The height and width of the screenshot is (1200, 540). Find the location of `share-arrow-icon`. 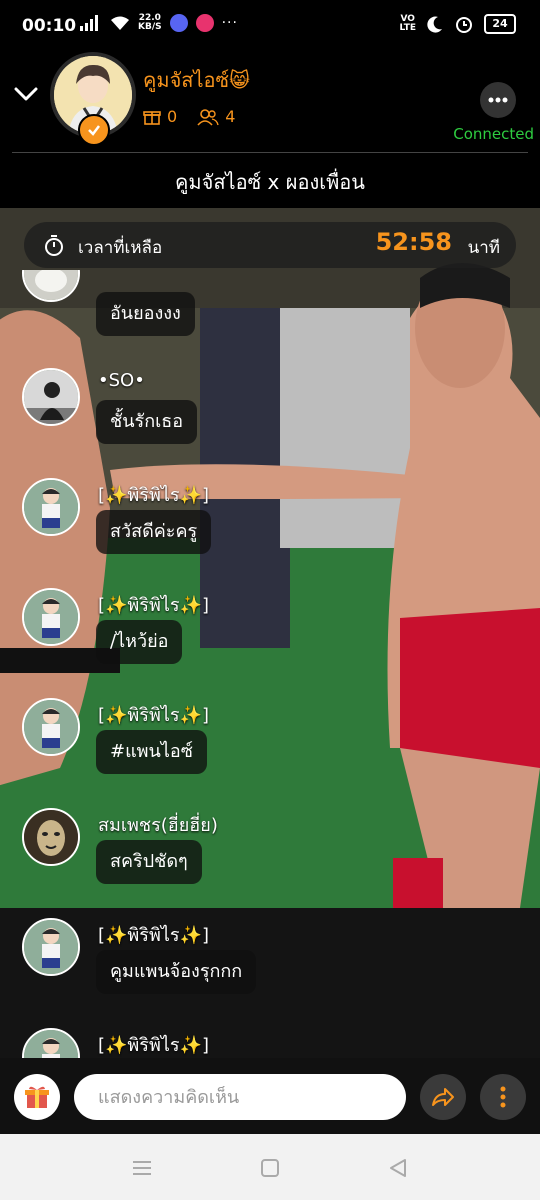

share-arrow-icon is located at coordinates (443, 1097).